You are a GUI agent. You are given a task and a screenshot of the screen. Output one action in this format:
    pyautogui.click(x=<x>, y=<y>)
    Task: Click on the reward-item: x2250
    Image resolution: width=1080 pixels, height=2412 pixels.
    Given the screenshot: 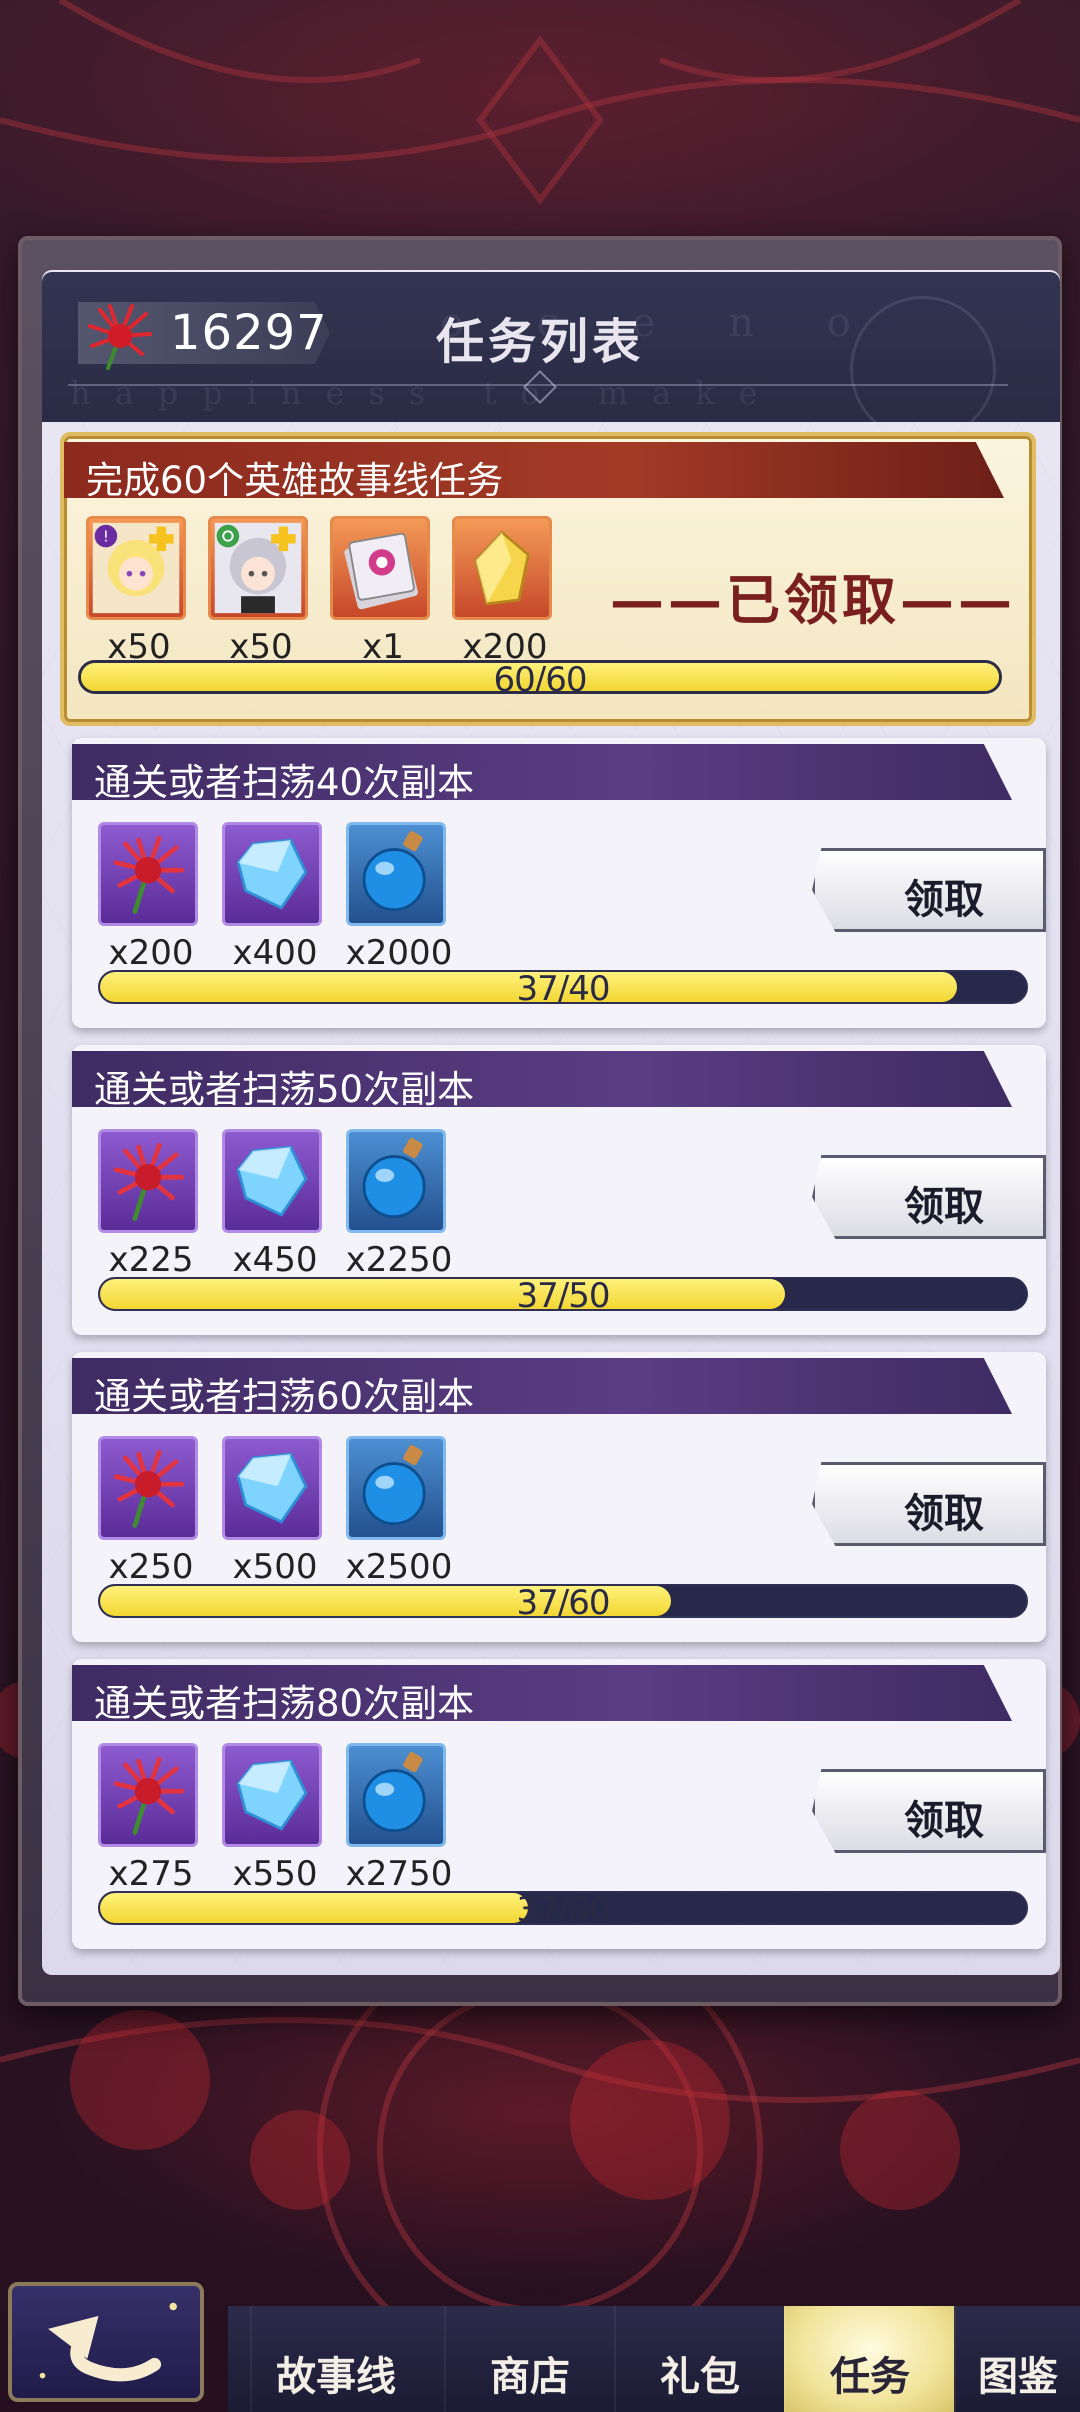 What is the action you would take?
    pyautogui.click(x=399, y=1204)
    